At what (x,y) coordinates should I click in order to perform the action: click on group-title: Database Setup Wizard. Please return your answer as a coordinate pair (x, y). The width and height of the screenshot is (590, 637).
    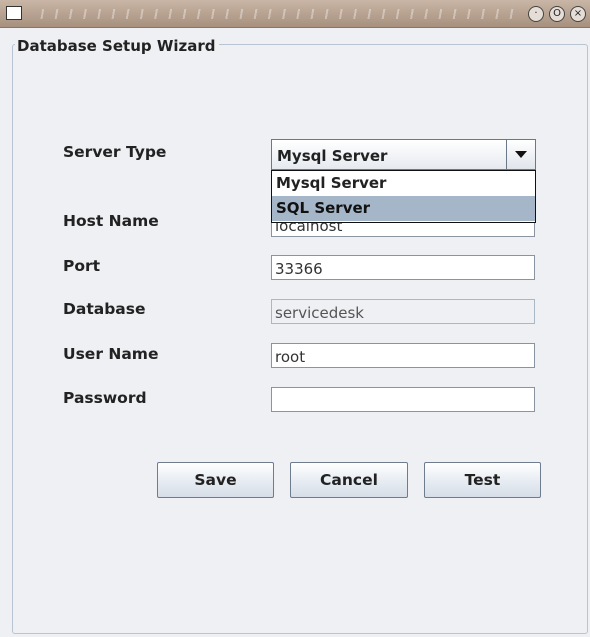
    Looking at the image, I should click on (117, 46).